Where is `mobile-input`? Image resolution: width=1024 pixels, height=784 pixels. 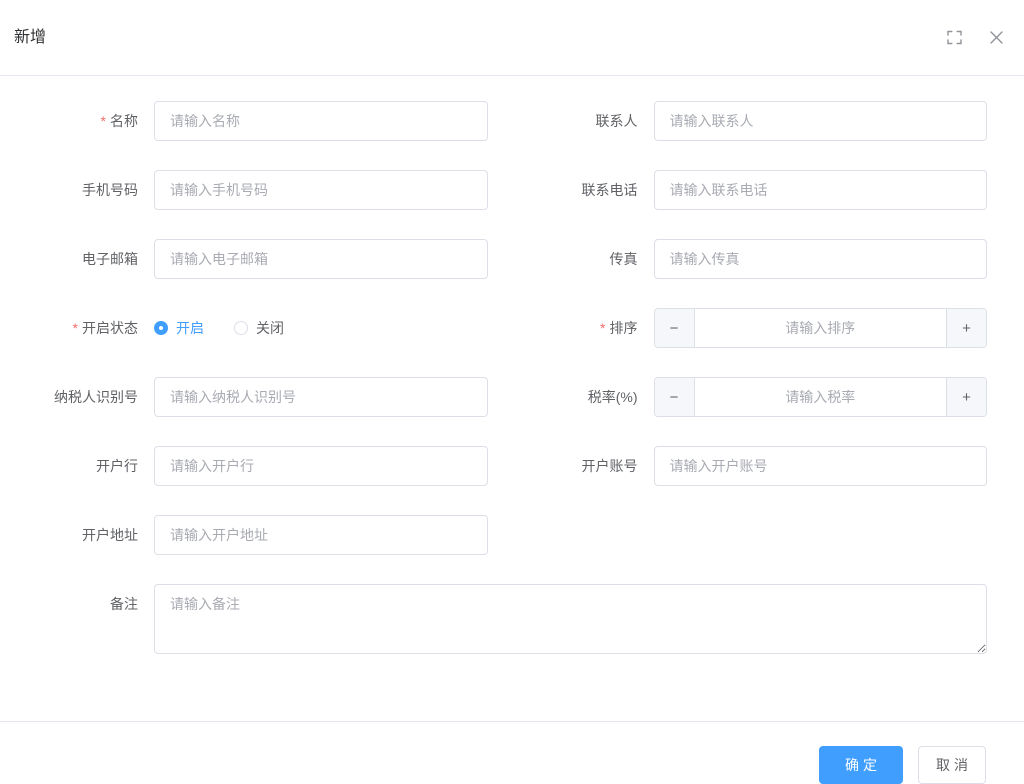
mobile-input is located at coordinates (321, 190).